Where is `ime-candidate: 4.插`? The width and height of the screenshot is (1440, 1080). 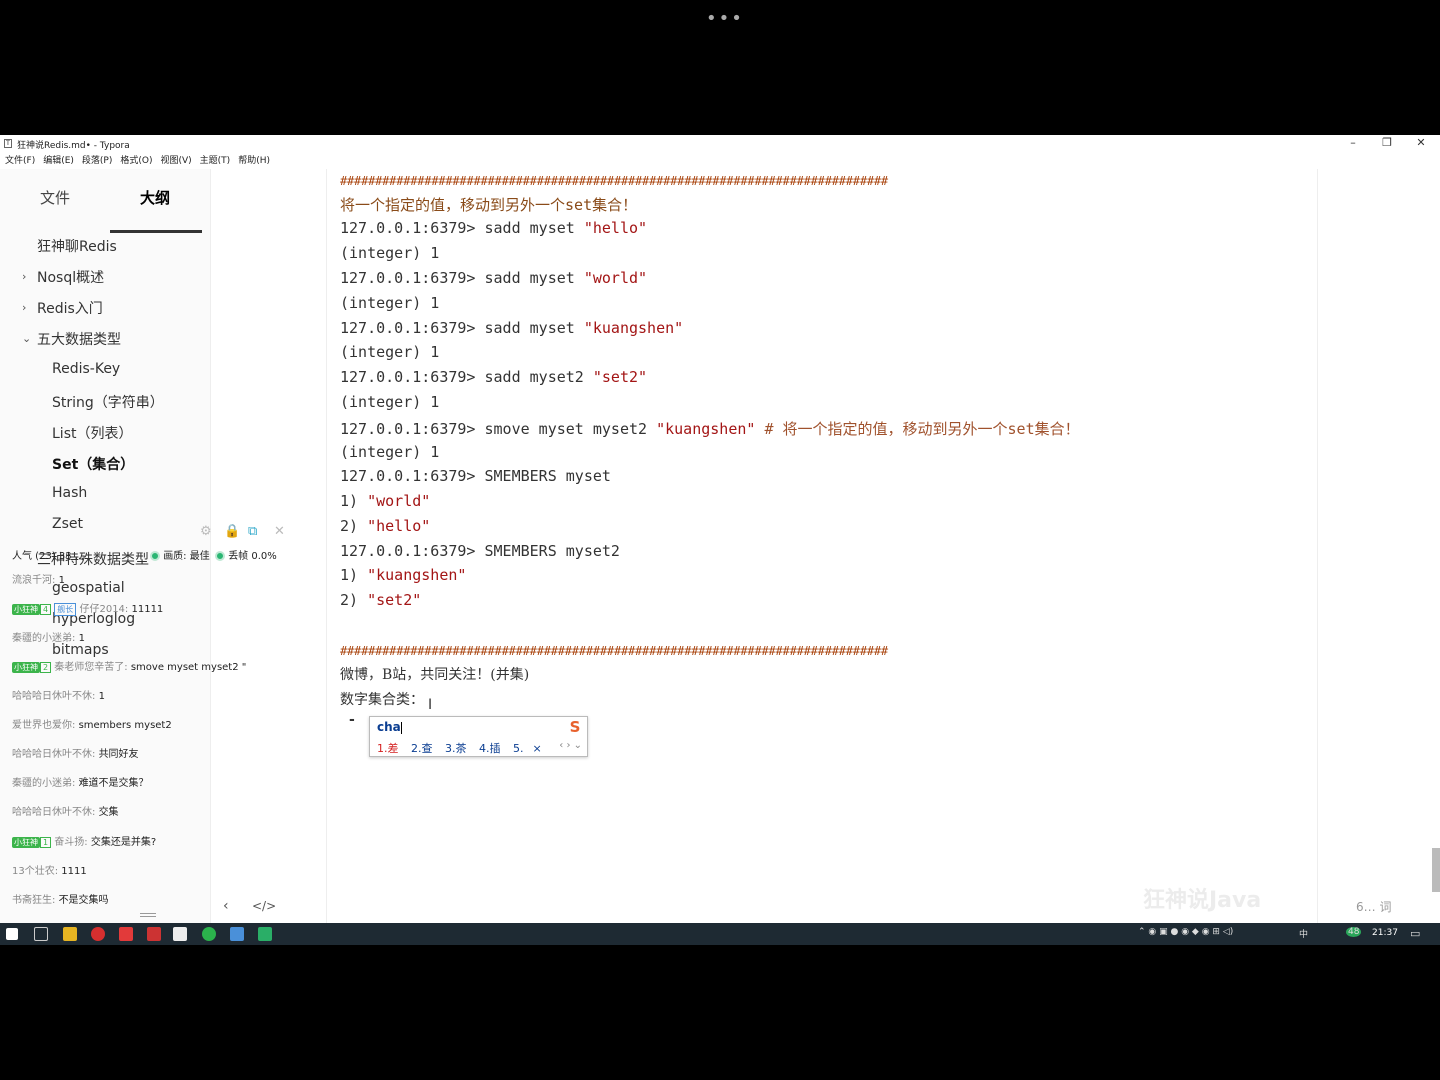 ime-candidate: 4.插 is located at coordinates (490, 748).